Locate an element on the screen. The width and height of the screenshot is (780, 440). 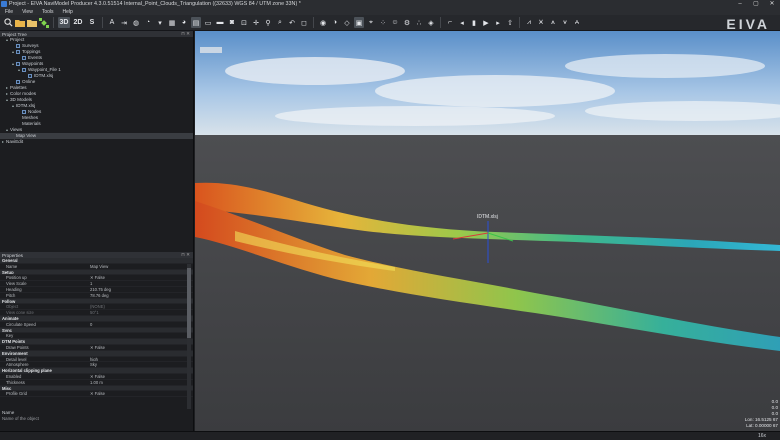
ruler-icon: ▬ is located at coordinates (220, 22).